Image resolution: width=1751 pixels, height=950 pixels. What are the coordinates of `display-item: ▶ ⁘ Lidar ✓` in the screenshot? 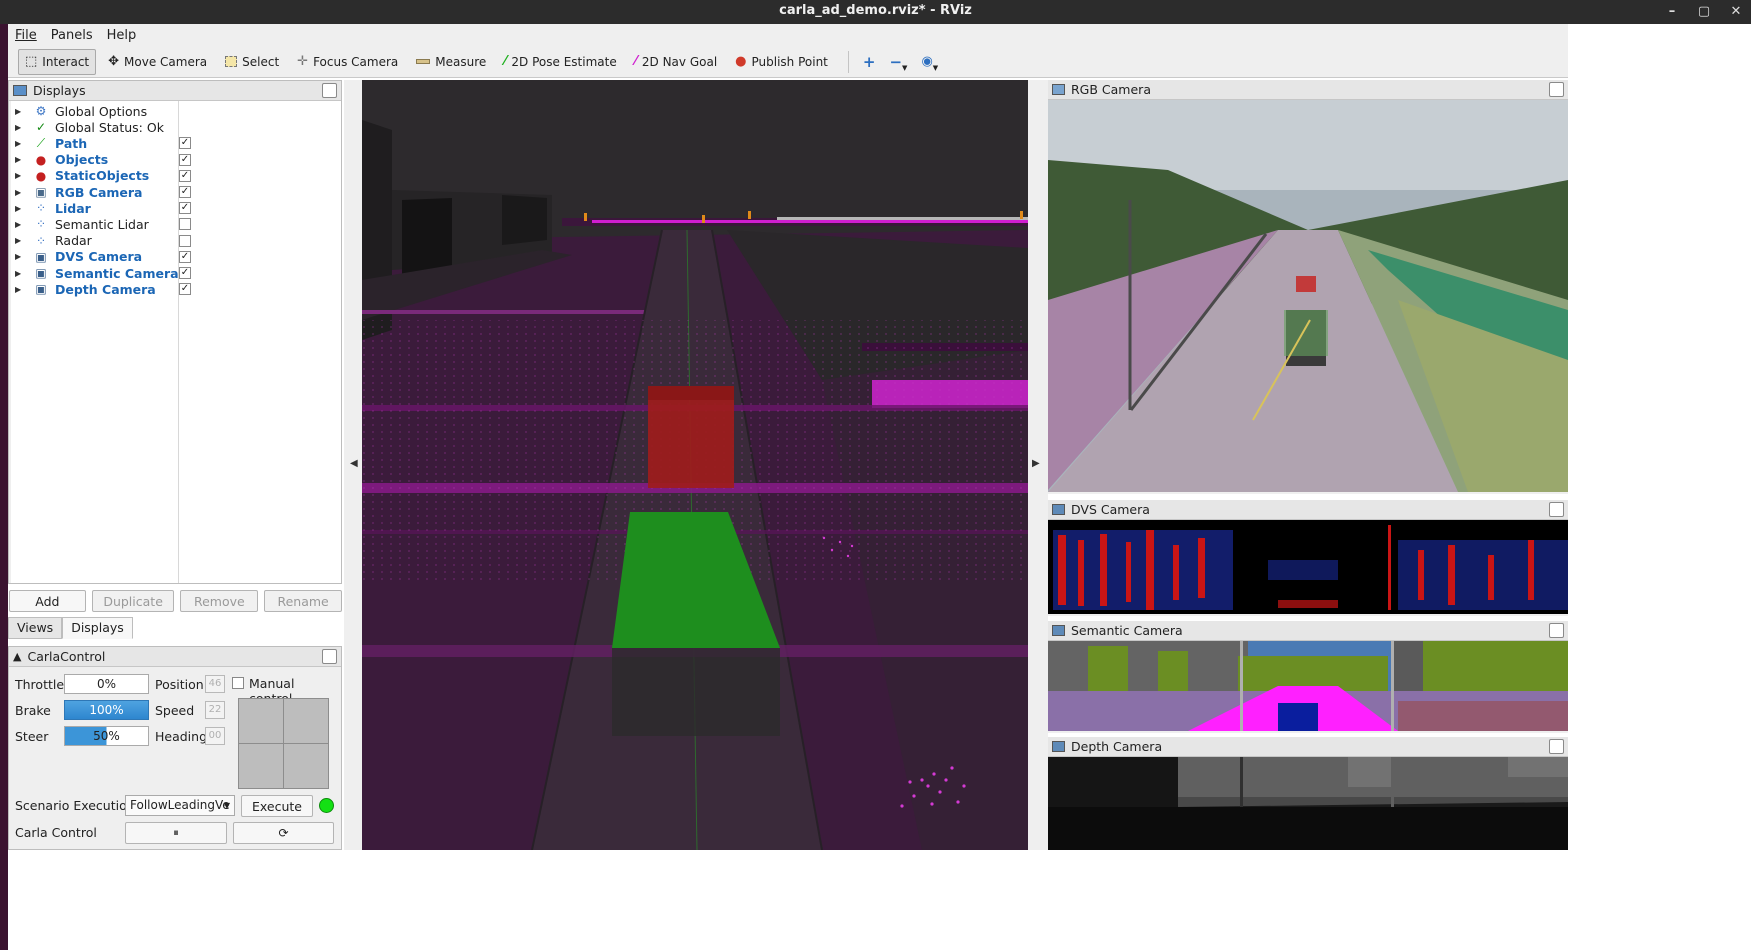 It's located at (176, 208).